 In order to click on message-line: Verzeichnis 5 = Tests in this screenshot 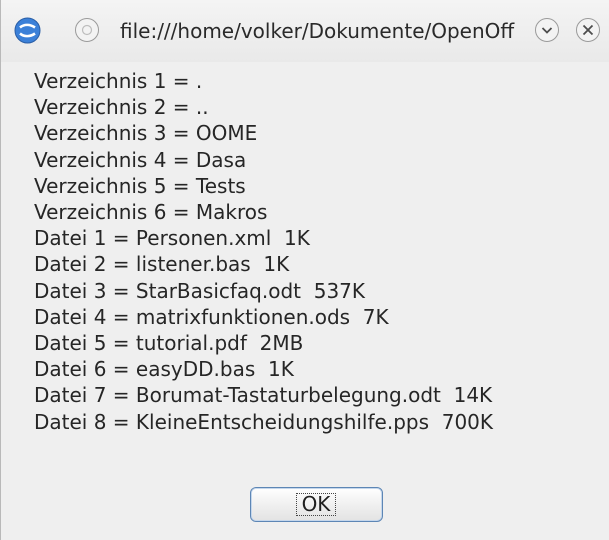, I will do `click(140, 185)`.